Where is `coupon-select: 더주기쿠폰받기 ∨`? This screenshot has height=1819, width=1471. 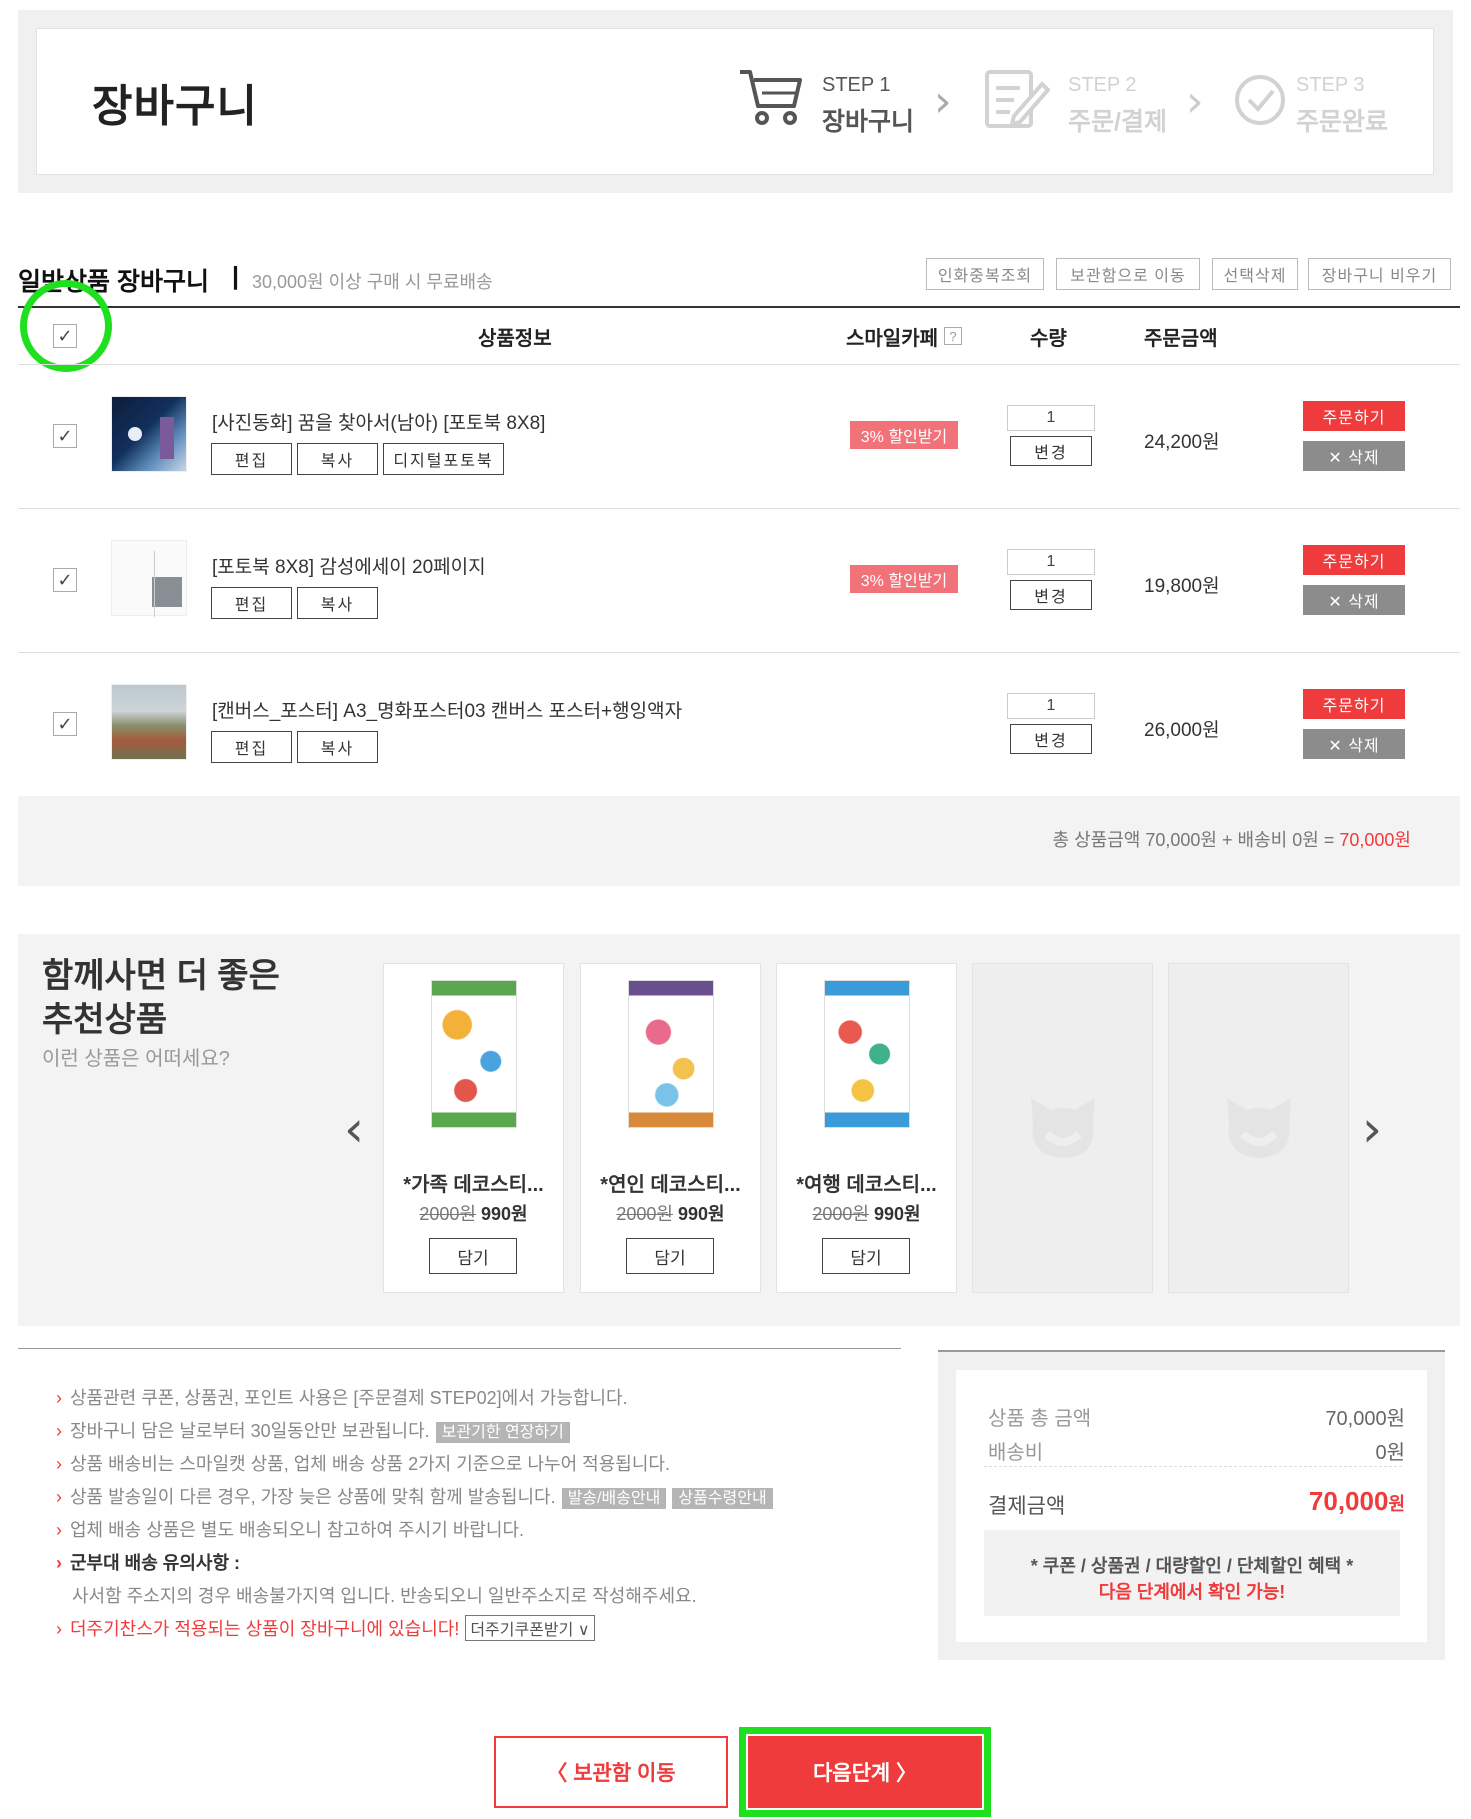
coupon-select: 더주기쿠폰받기 ∨ is located at coordinates (530, 1628).